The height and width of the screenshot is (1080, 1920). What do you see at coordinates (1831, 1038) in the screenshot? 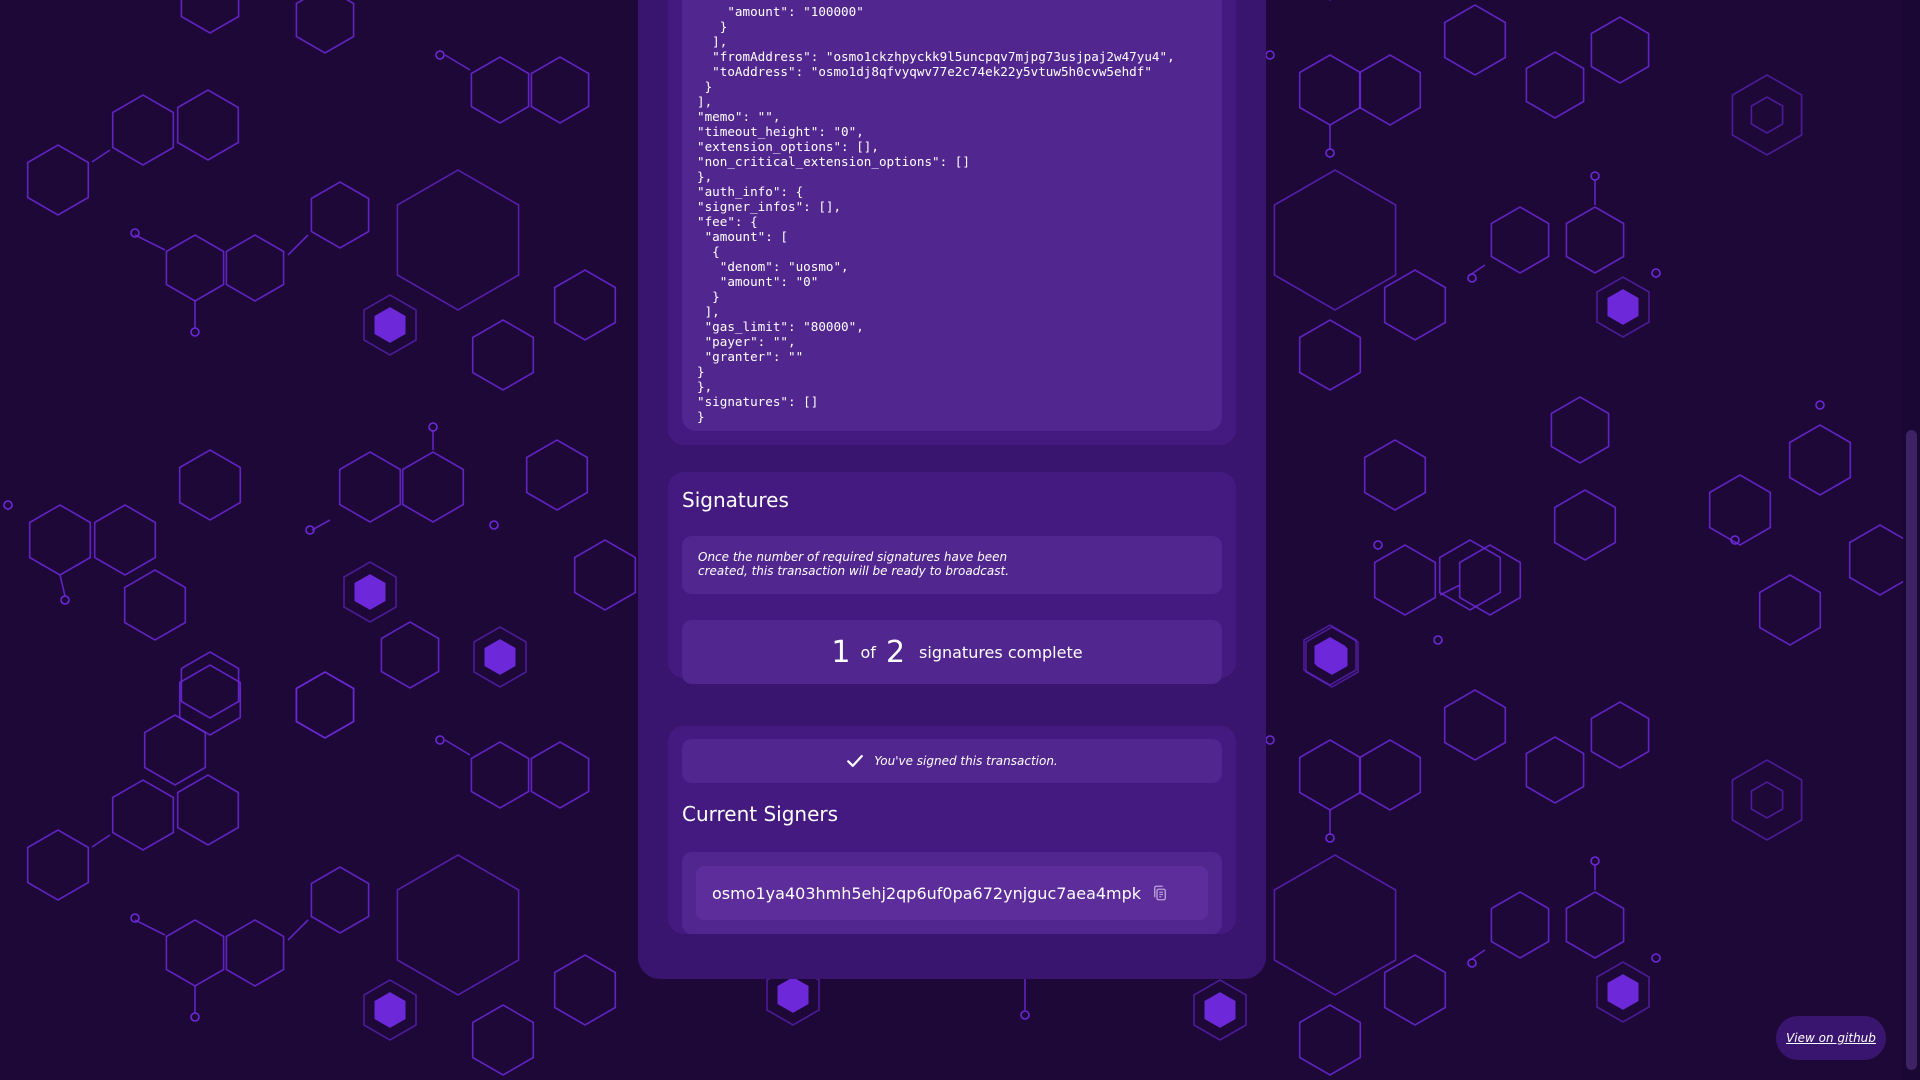
I see `view-on-github-button: View on github` at bounding box center [1831, 1038].